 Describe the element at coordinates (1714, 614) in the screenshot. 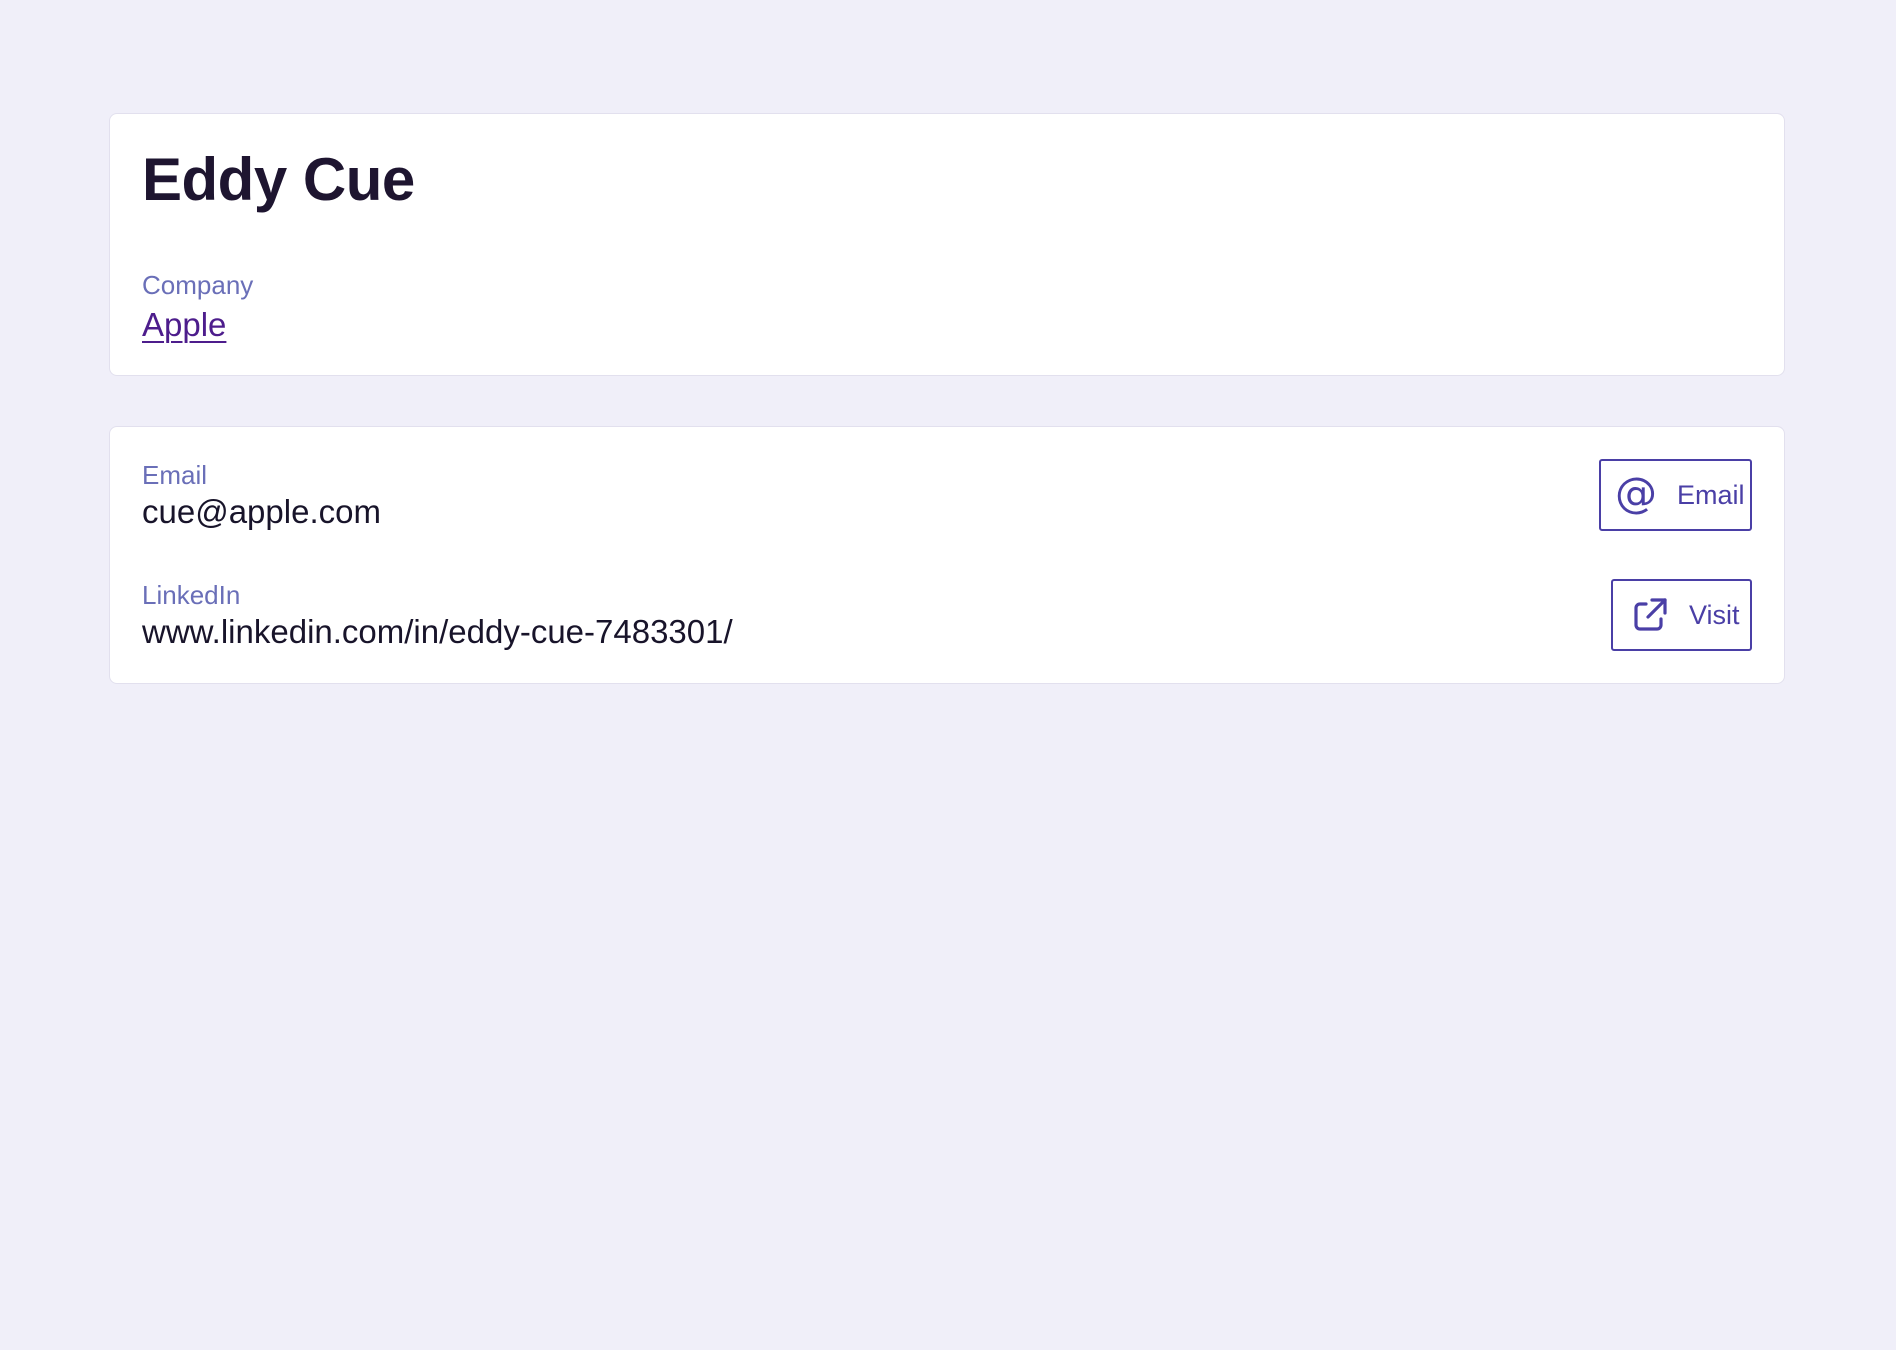

I see `visit-button-label: Visit` at that location.